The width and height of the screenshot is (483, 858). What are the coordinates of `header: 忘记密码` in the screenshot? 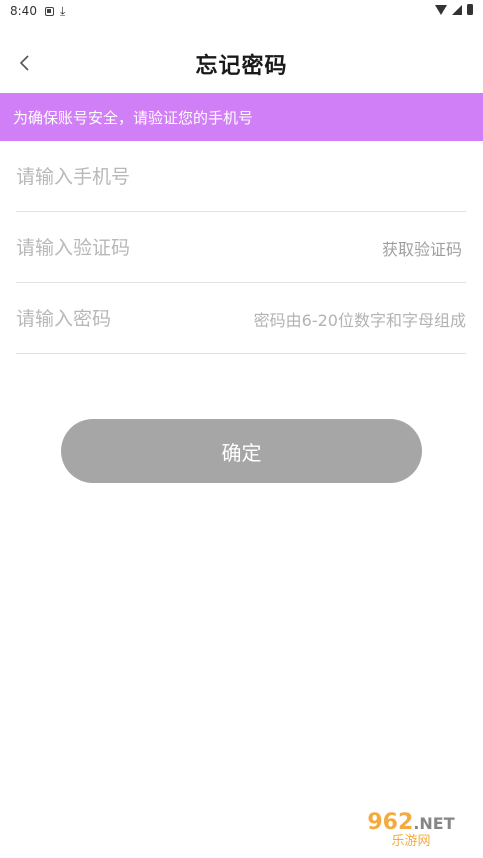 It's located at (241, 63).